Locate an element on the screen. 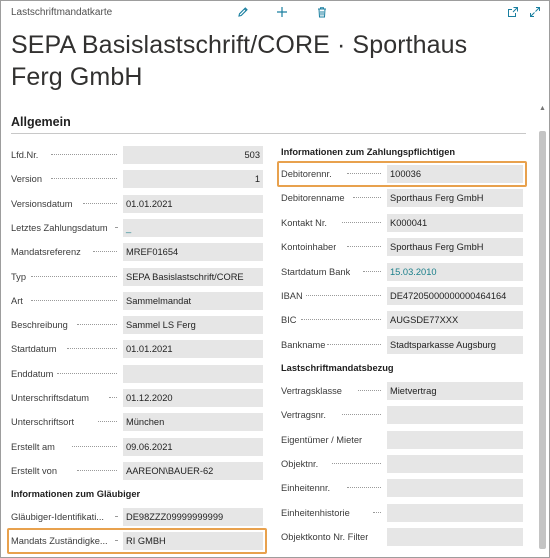  field-value: DE47205000000000464164 is located at coordinates (455, 296).